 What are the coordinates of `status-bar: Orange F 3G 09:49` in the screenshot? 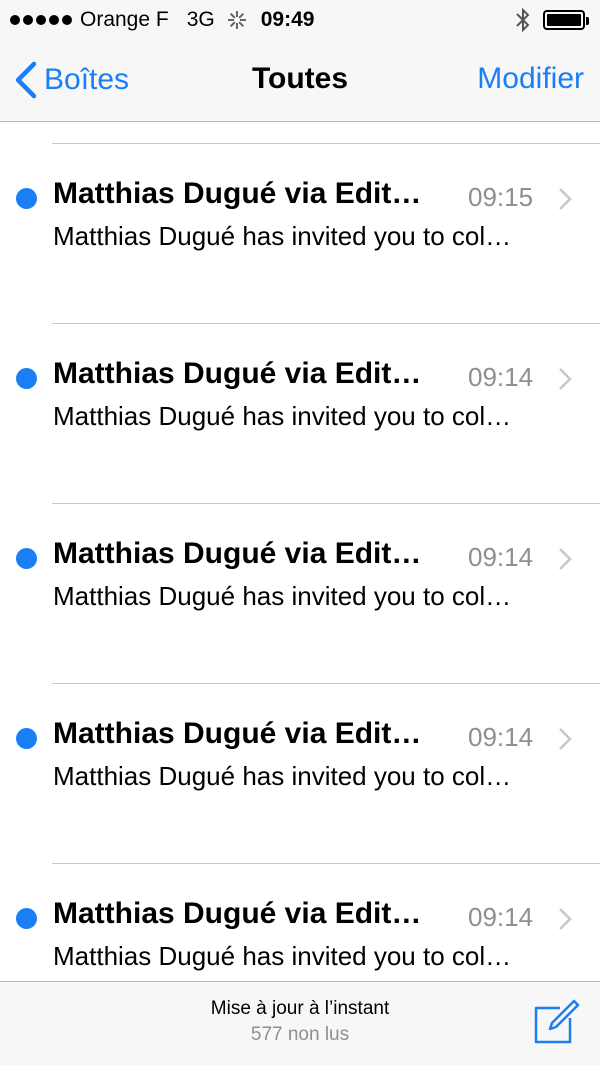 It's located at (300, 20).